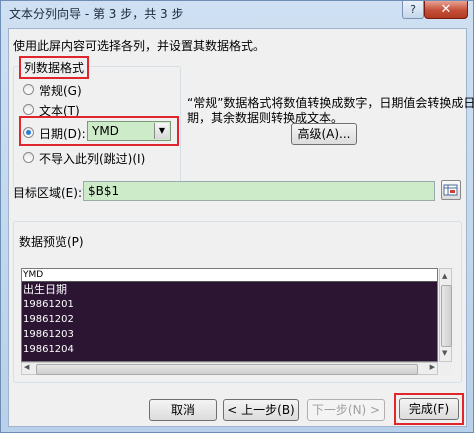 The width and height of the screenshot is (474, 433). I want to click on preview-row: 19861202, so click(48, 319).